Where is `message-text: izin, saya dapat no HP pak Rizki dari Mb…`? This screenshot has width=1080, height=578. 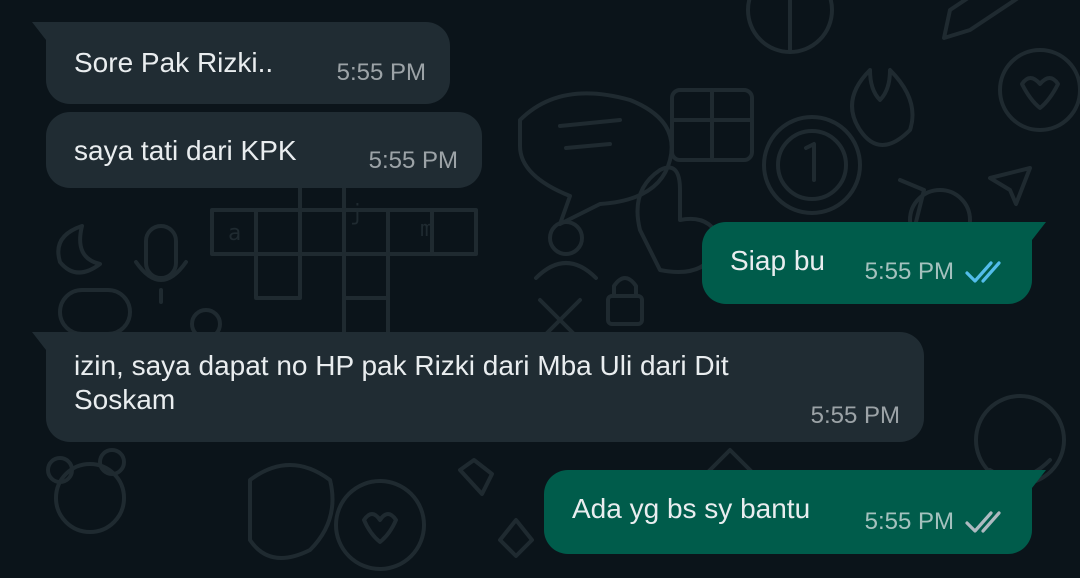 message-text: izin, saya dapat no HP pak Rizki dari Mb… is located at coordinates (401, 382).